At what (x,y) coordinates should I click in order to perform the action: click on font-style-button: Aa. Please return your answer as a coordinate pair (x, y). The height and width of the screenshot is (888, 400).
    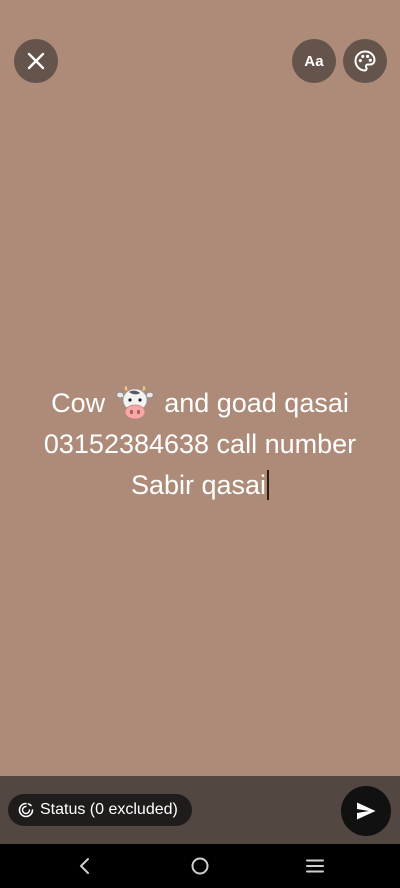
    Looking at the image, I should click on (314, 61).